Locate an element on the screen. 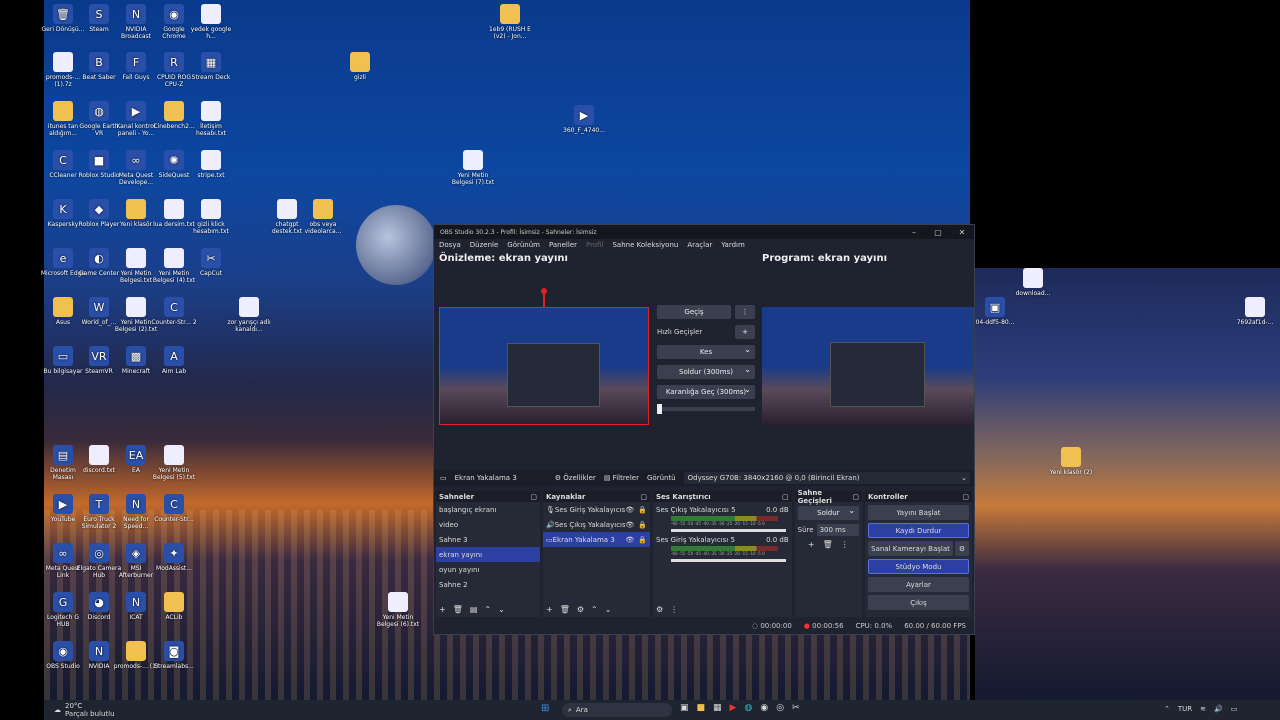 The width and height of the screenshot is (1280, 720). source-item: 🔊 Ses Çıkış Yakalayıcısı 👁 🔒 is located at coordinates (596, 524).